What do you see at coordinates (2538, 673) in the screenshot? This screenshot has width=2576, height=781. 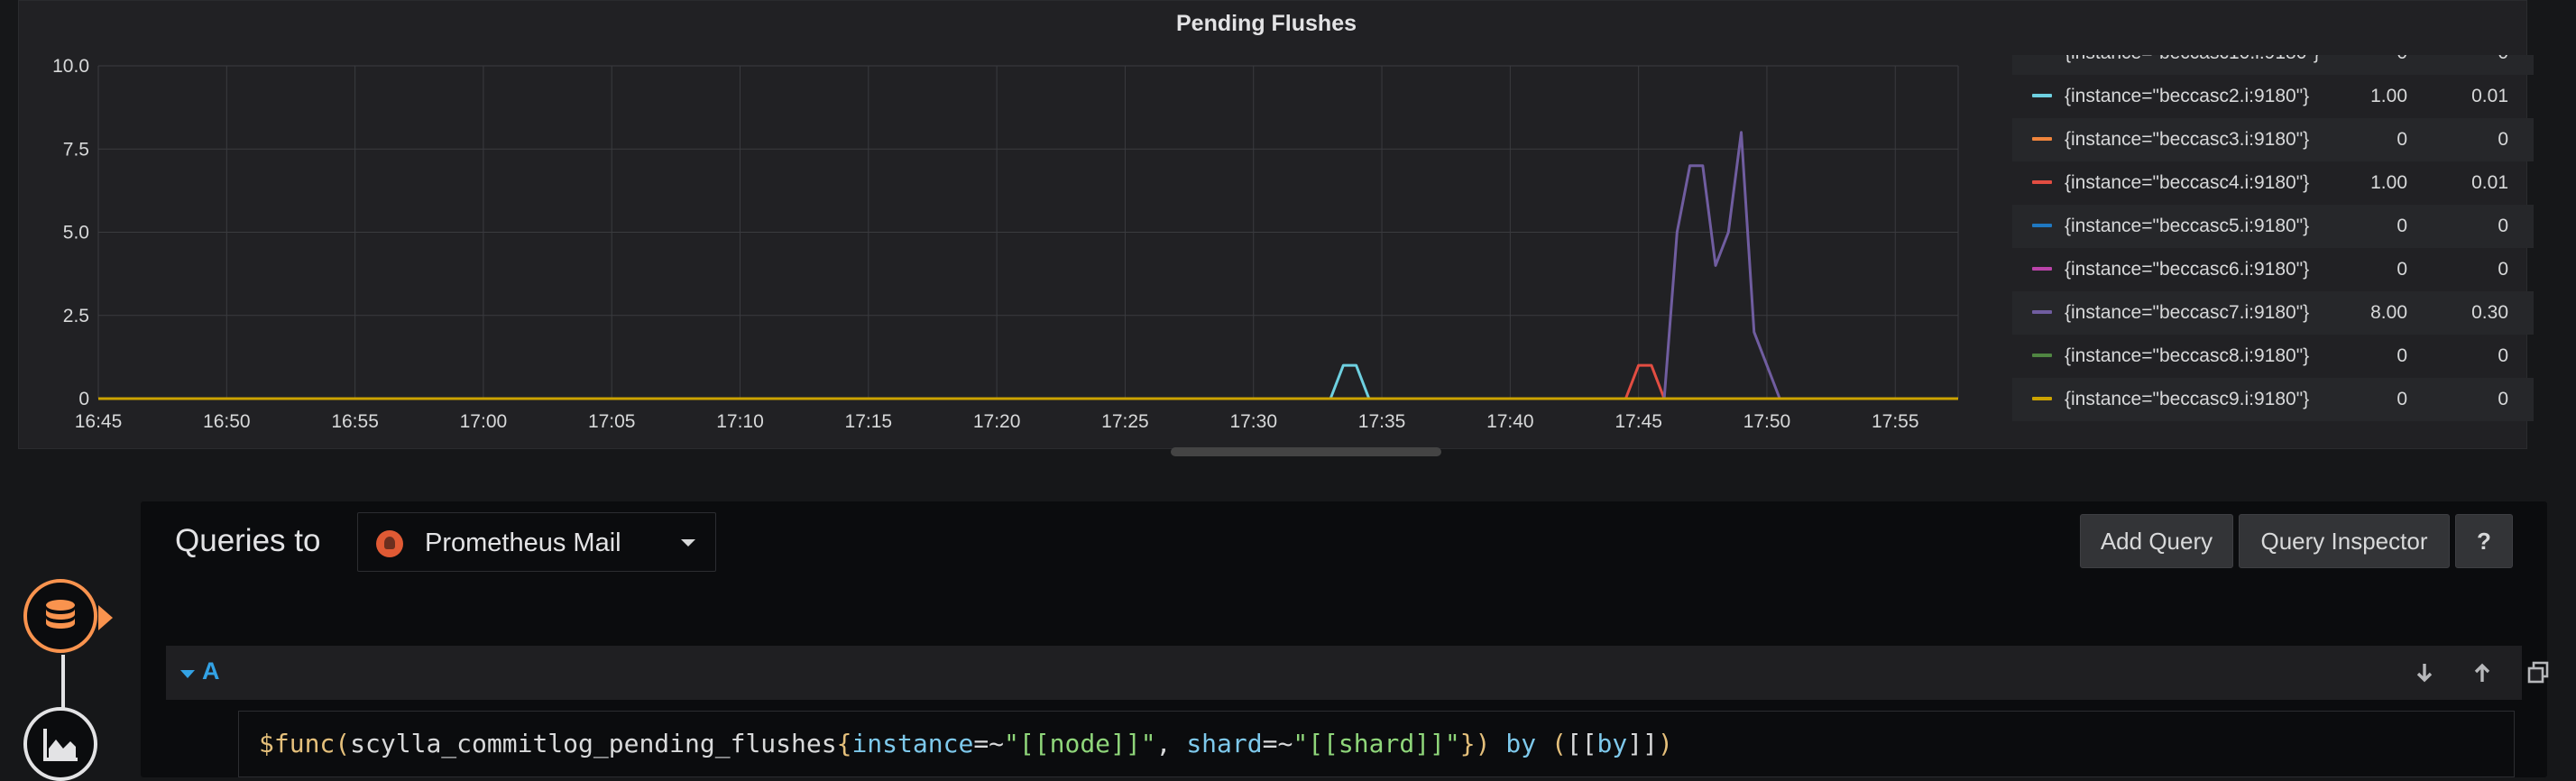 I see `copy-icon` at bounding box center [2538, 673].